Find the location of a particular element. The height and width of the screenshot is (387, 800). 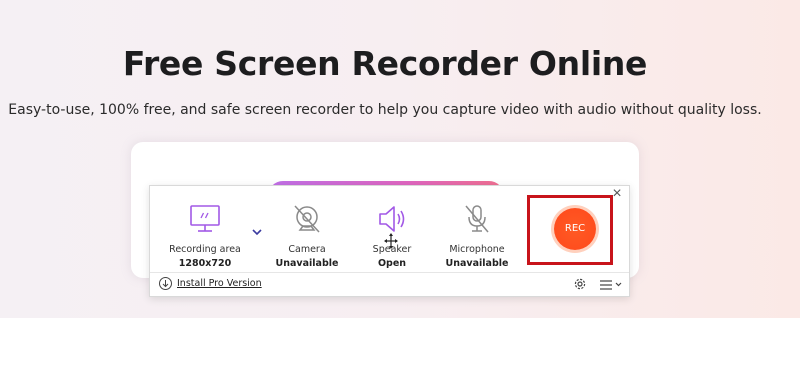

menu-icon is located at coordinates (612, 284).